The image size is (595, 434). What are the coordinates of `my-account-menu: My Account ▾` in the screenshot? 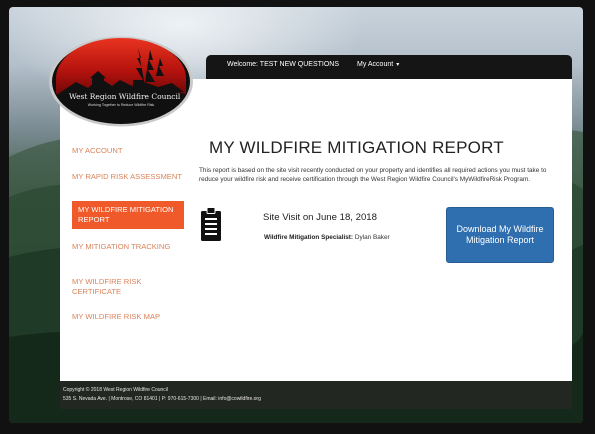 It's located at (378, 64).